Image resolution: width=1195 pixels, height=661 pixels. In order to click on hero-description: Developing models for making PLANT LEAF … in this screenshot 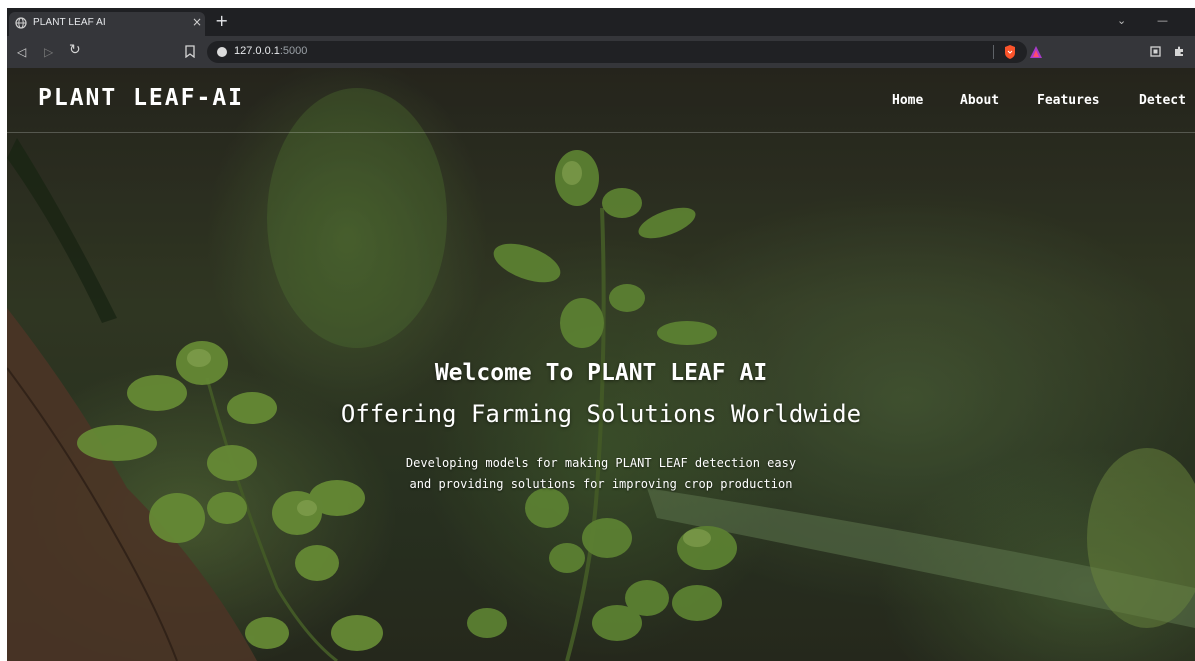, I will do `click(601, 474)`.